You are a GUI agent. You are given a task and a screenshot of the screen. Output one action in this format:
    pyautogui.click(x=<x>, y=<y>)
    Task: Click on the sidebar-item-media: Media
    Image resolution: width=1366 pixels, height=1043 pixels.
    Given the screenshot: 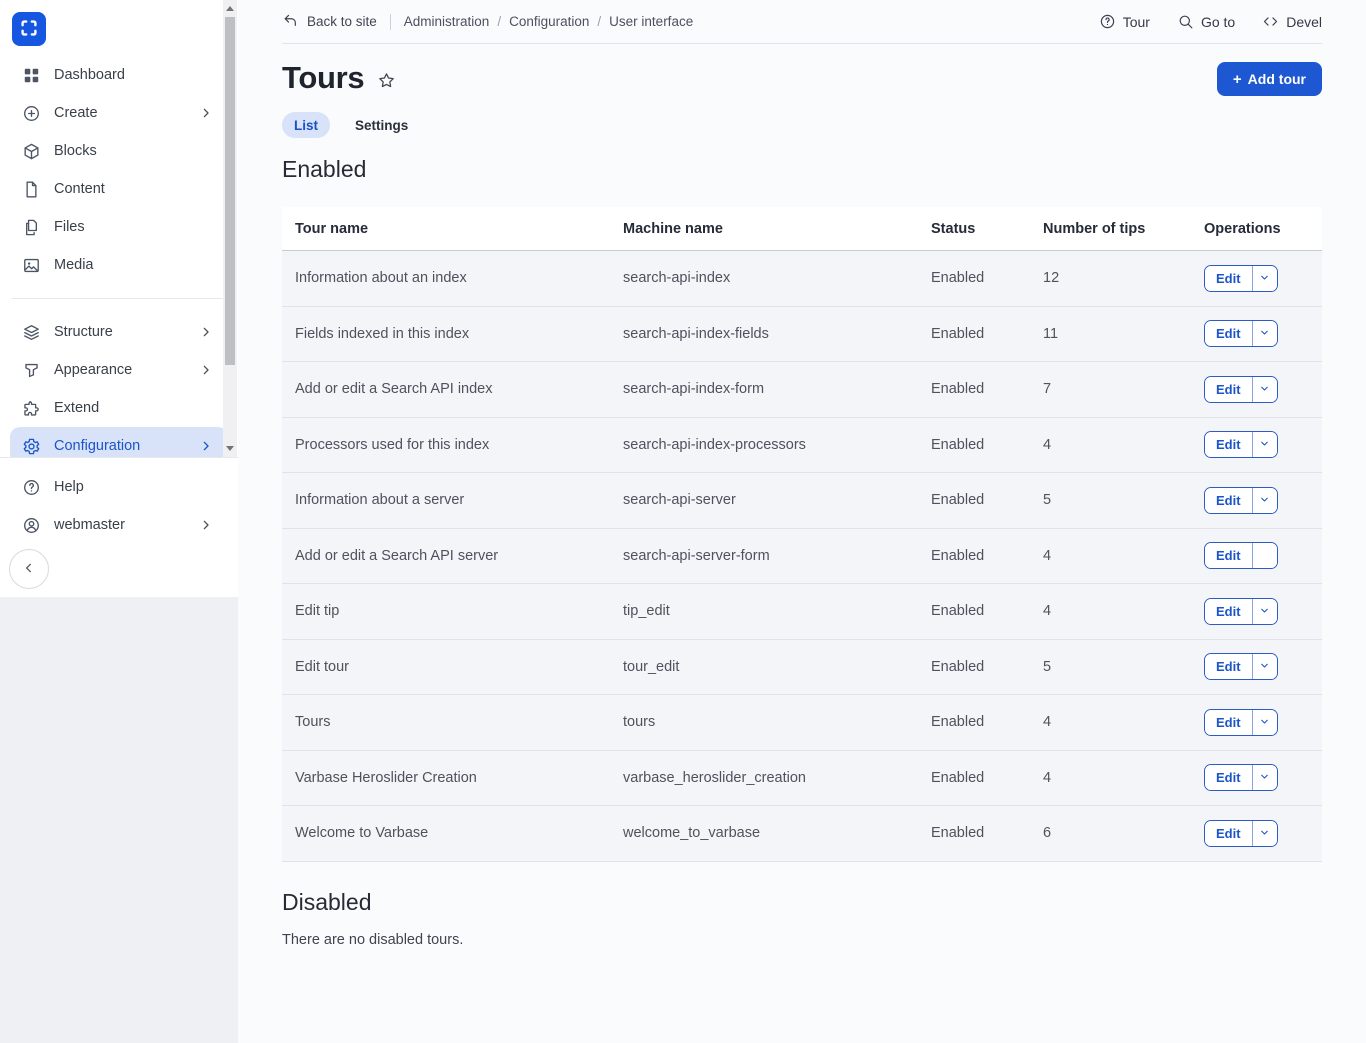 What is the action you would take?
    pyautogui.click(x=119, y=265)
    